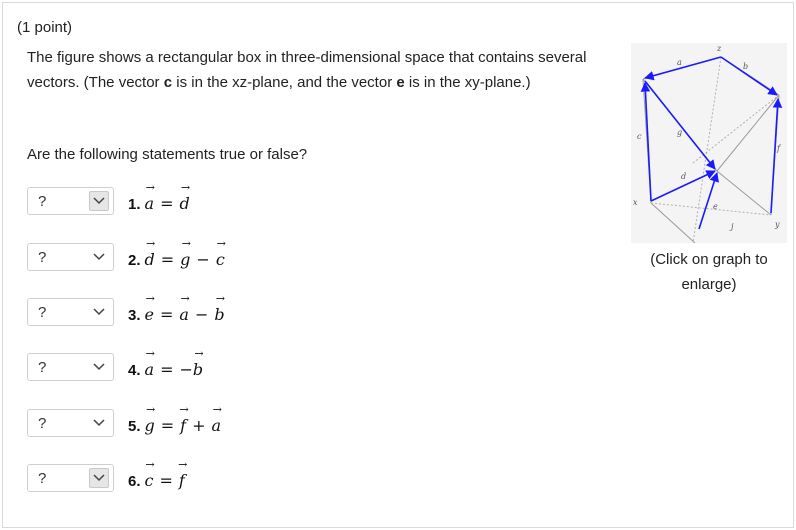  I want to click on intro-vector-e: e, so click(400, 82).